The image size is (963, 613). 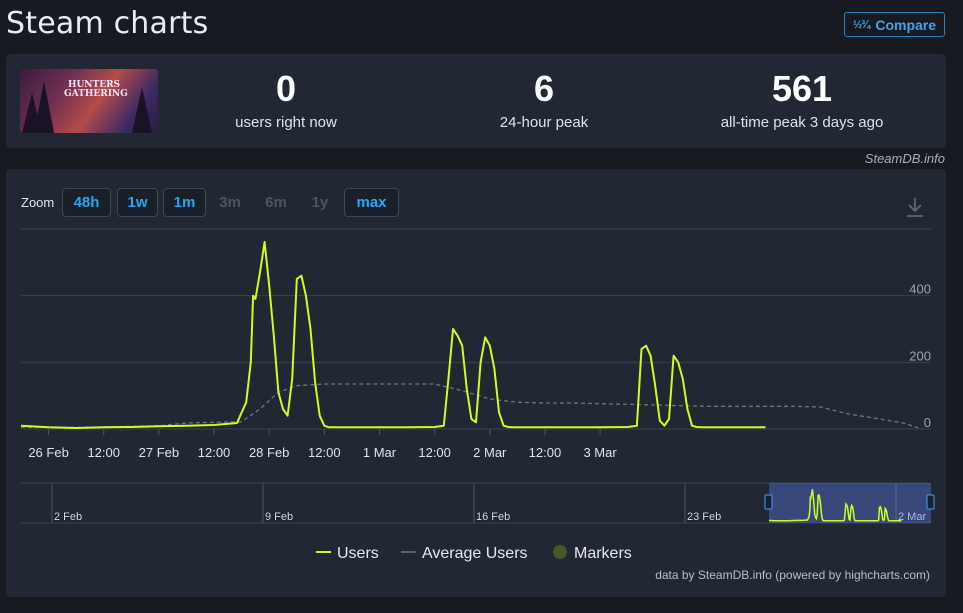 What do you see at coordinates (107, 23) in the screenshot?
I see `page-title: Steam charts` at bounding box center [107, 23].